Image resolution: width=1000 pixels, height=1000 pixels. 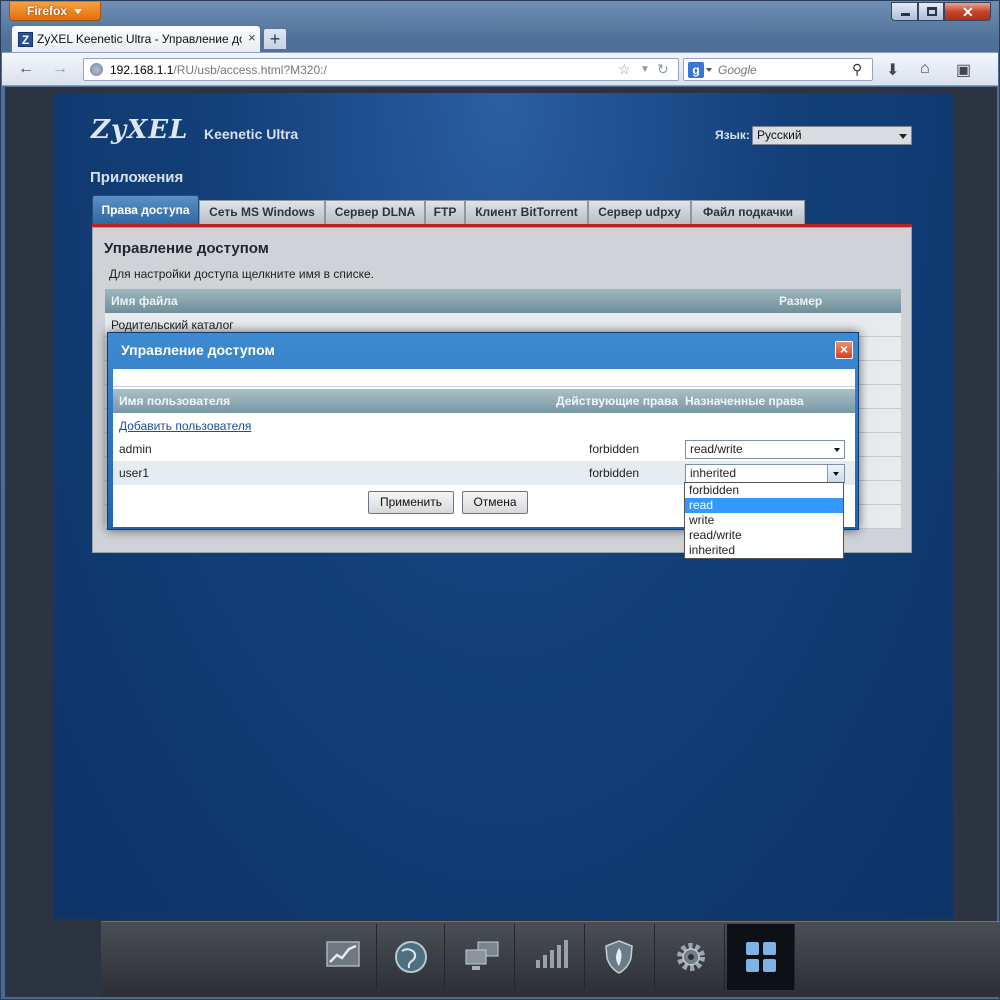 I want to click on url-host: 192.168.1.1, so click(x=142, y=70).